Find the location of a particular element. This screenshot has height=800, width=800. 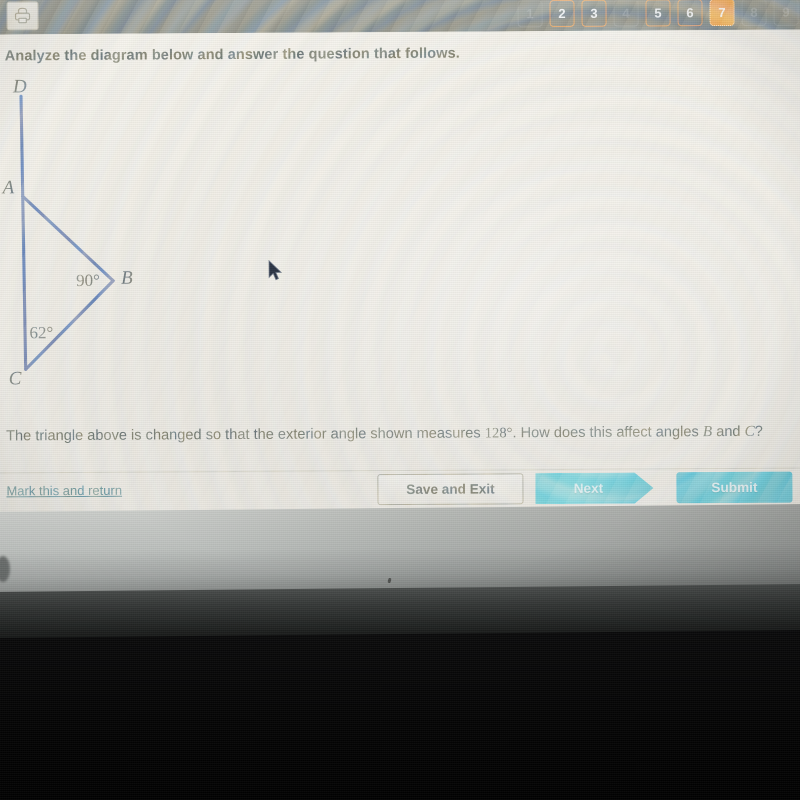

question-button-4: 4 is located at coordinates (626, 13).